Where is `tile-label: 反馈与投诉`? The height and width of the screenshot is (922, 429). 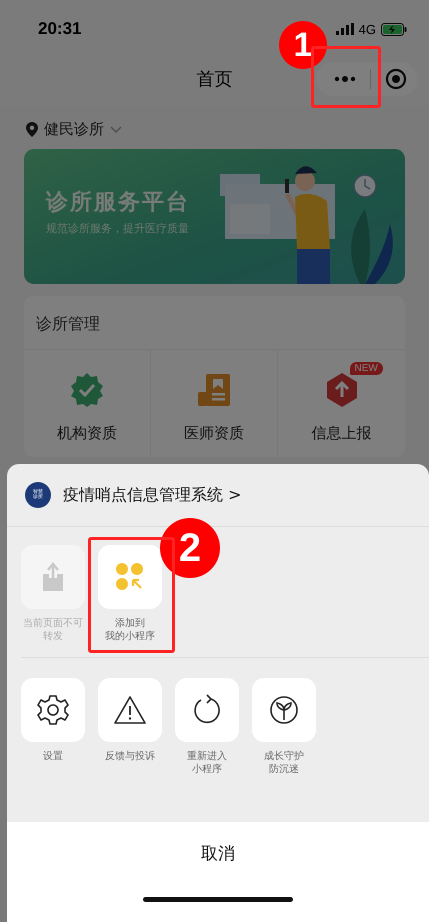 tile-label: 反馈与投诉 is located at coordinates (130, 756).